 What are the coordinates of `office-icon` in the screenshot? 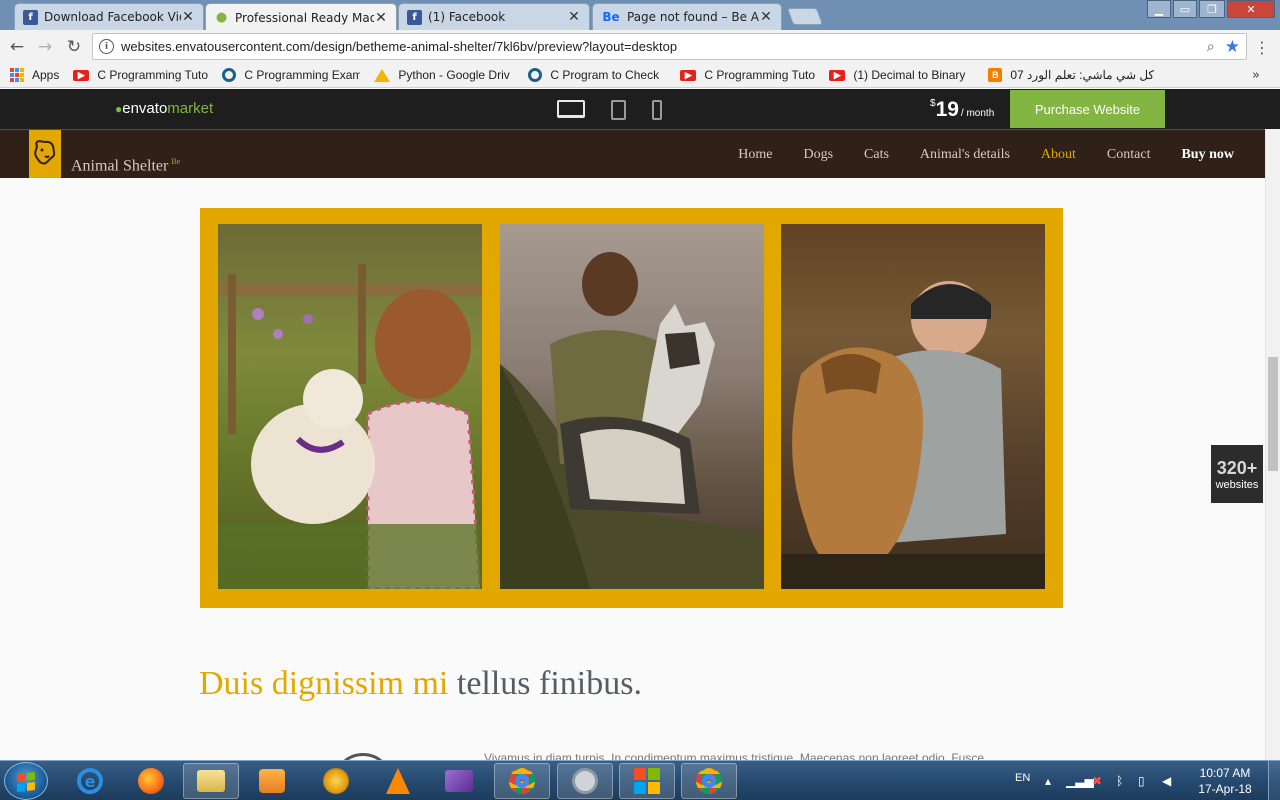 It's located at (647, 781).